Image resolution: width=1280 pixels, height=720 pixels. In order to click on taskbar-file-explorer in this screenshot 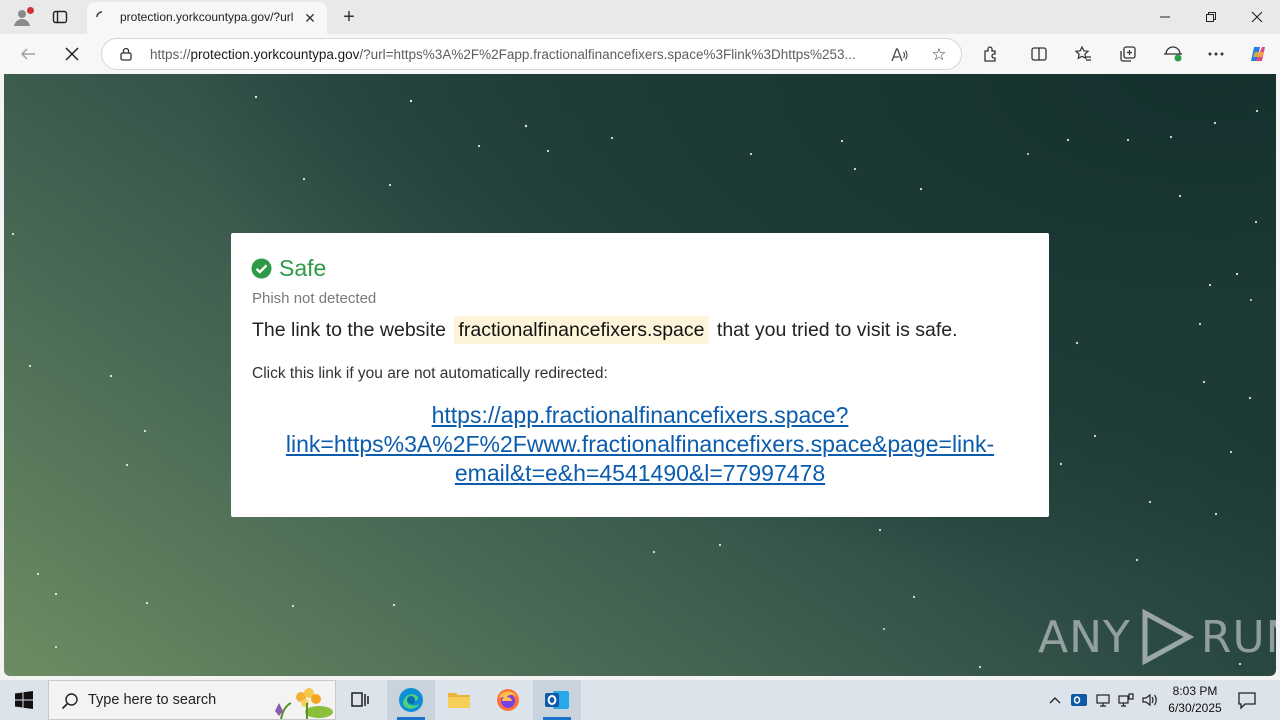, I will do `click(459, 700)`.